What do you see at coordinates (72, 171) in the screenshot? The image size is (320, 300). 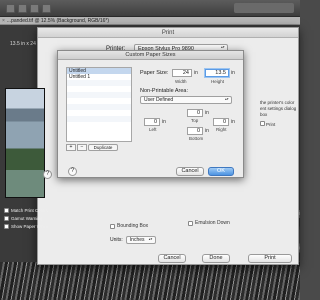 I see `sheet-help-button: ?` at bounding box center [72, 171].